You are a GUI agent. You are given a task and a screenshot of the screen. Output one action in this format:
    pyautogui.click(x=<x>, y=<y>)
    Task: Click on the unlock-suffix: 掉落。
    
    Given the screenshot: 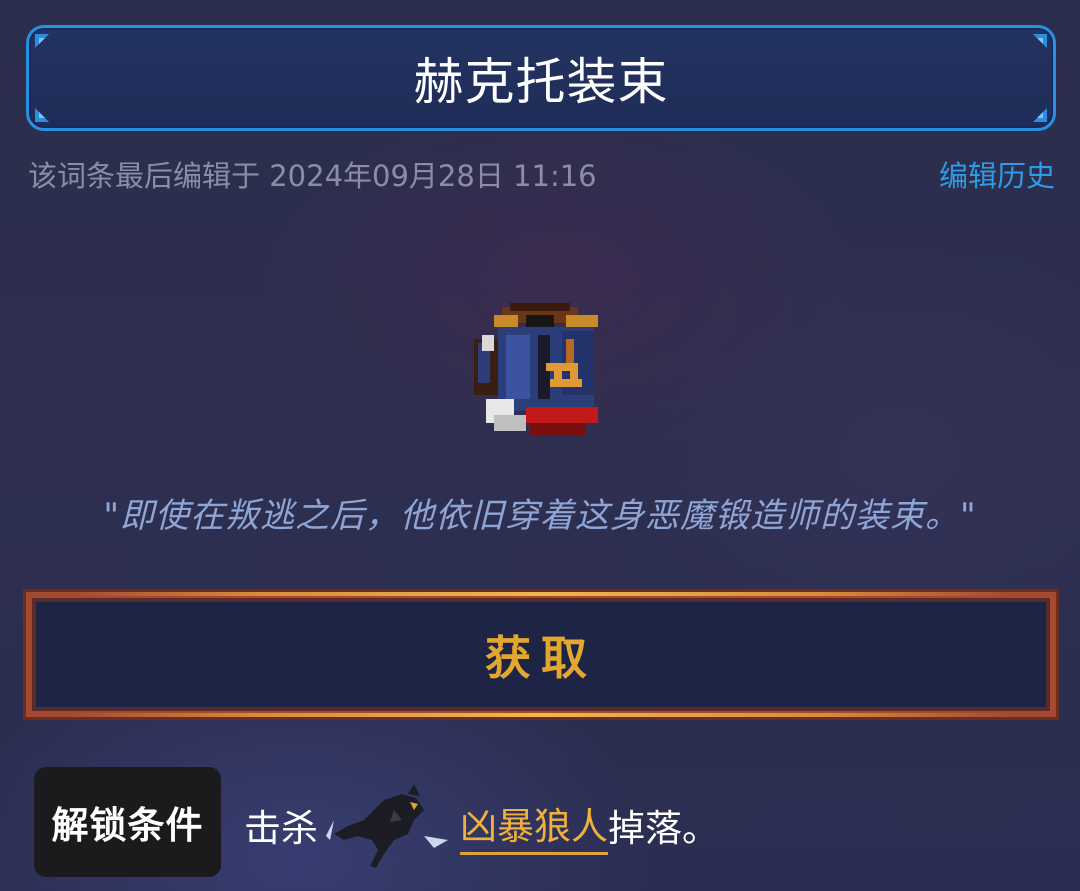 What is the action you would take?
    pyautogui.click(x=663, y=828)
    